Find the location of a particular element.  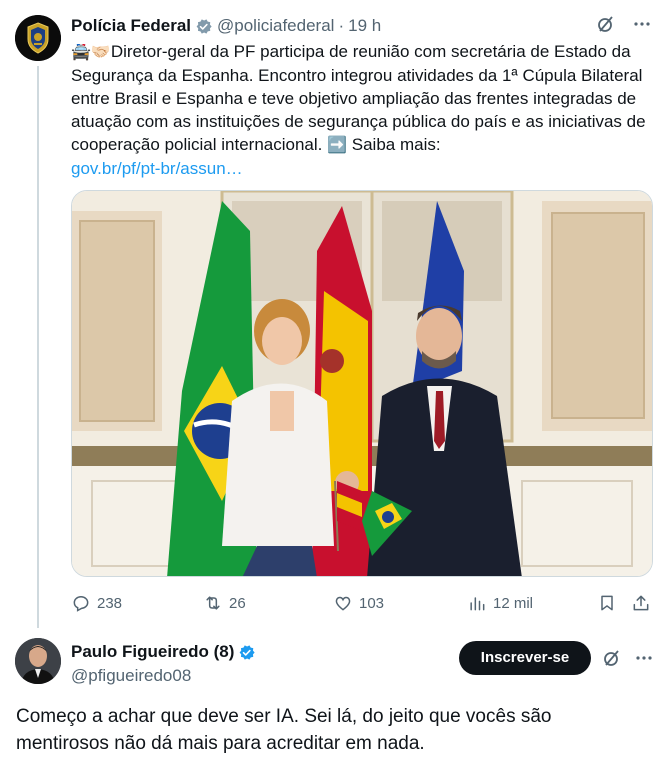

like-button: 103 is located at coordinates (358, 603).